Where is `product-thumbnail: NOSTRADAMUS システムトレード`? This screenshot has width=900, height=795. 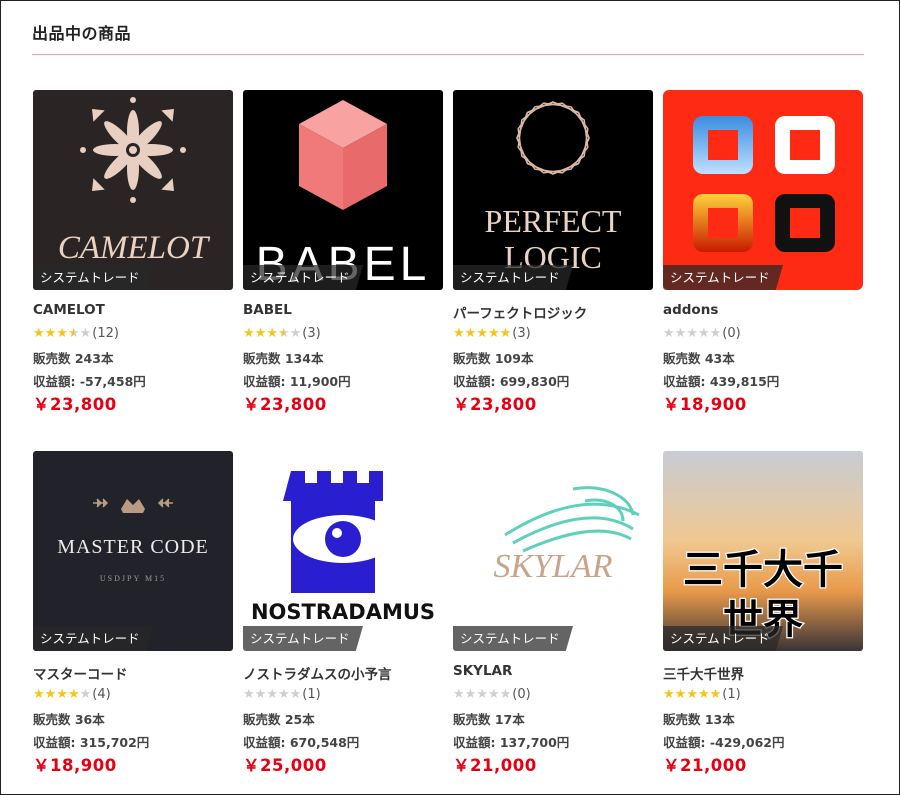 product-thumbnail: NOSTRADAMUS システムトレード is located at coordinates (343, 551).